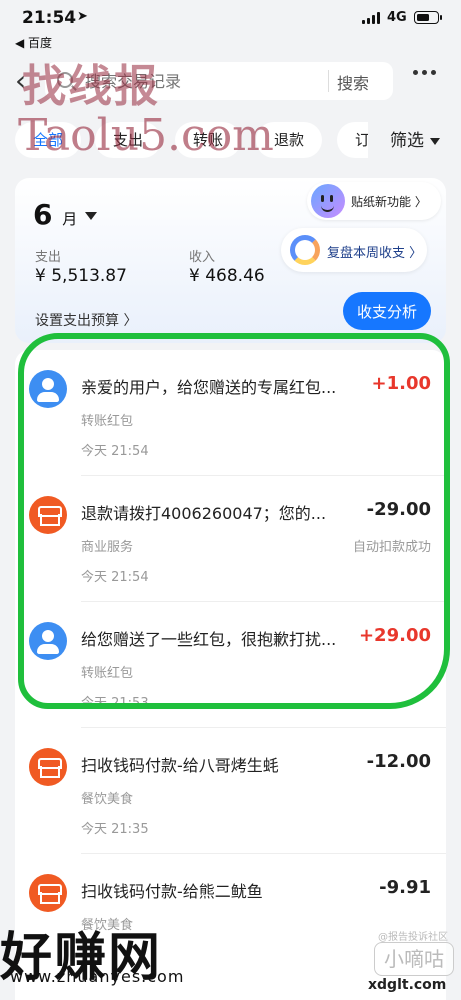 Image resolution: width=461 pixels, height=1000 pixels. What do you see at coordinates (375, 253) in the screenshot?
I see `weekly-review-label: 复盘本周收支 〉` at bounding box center [375, 253].